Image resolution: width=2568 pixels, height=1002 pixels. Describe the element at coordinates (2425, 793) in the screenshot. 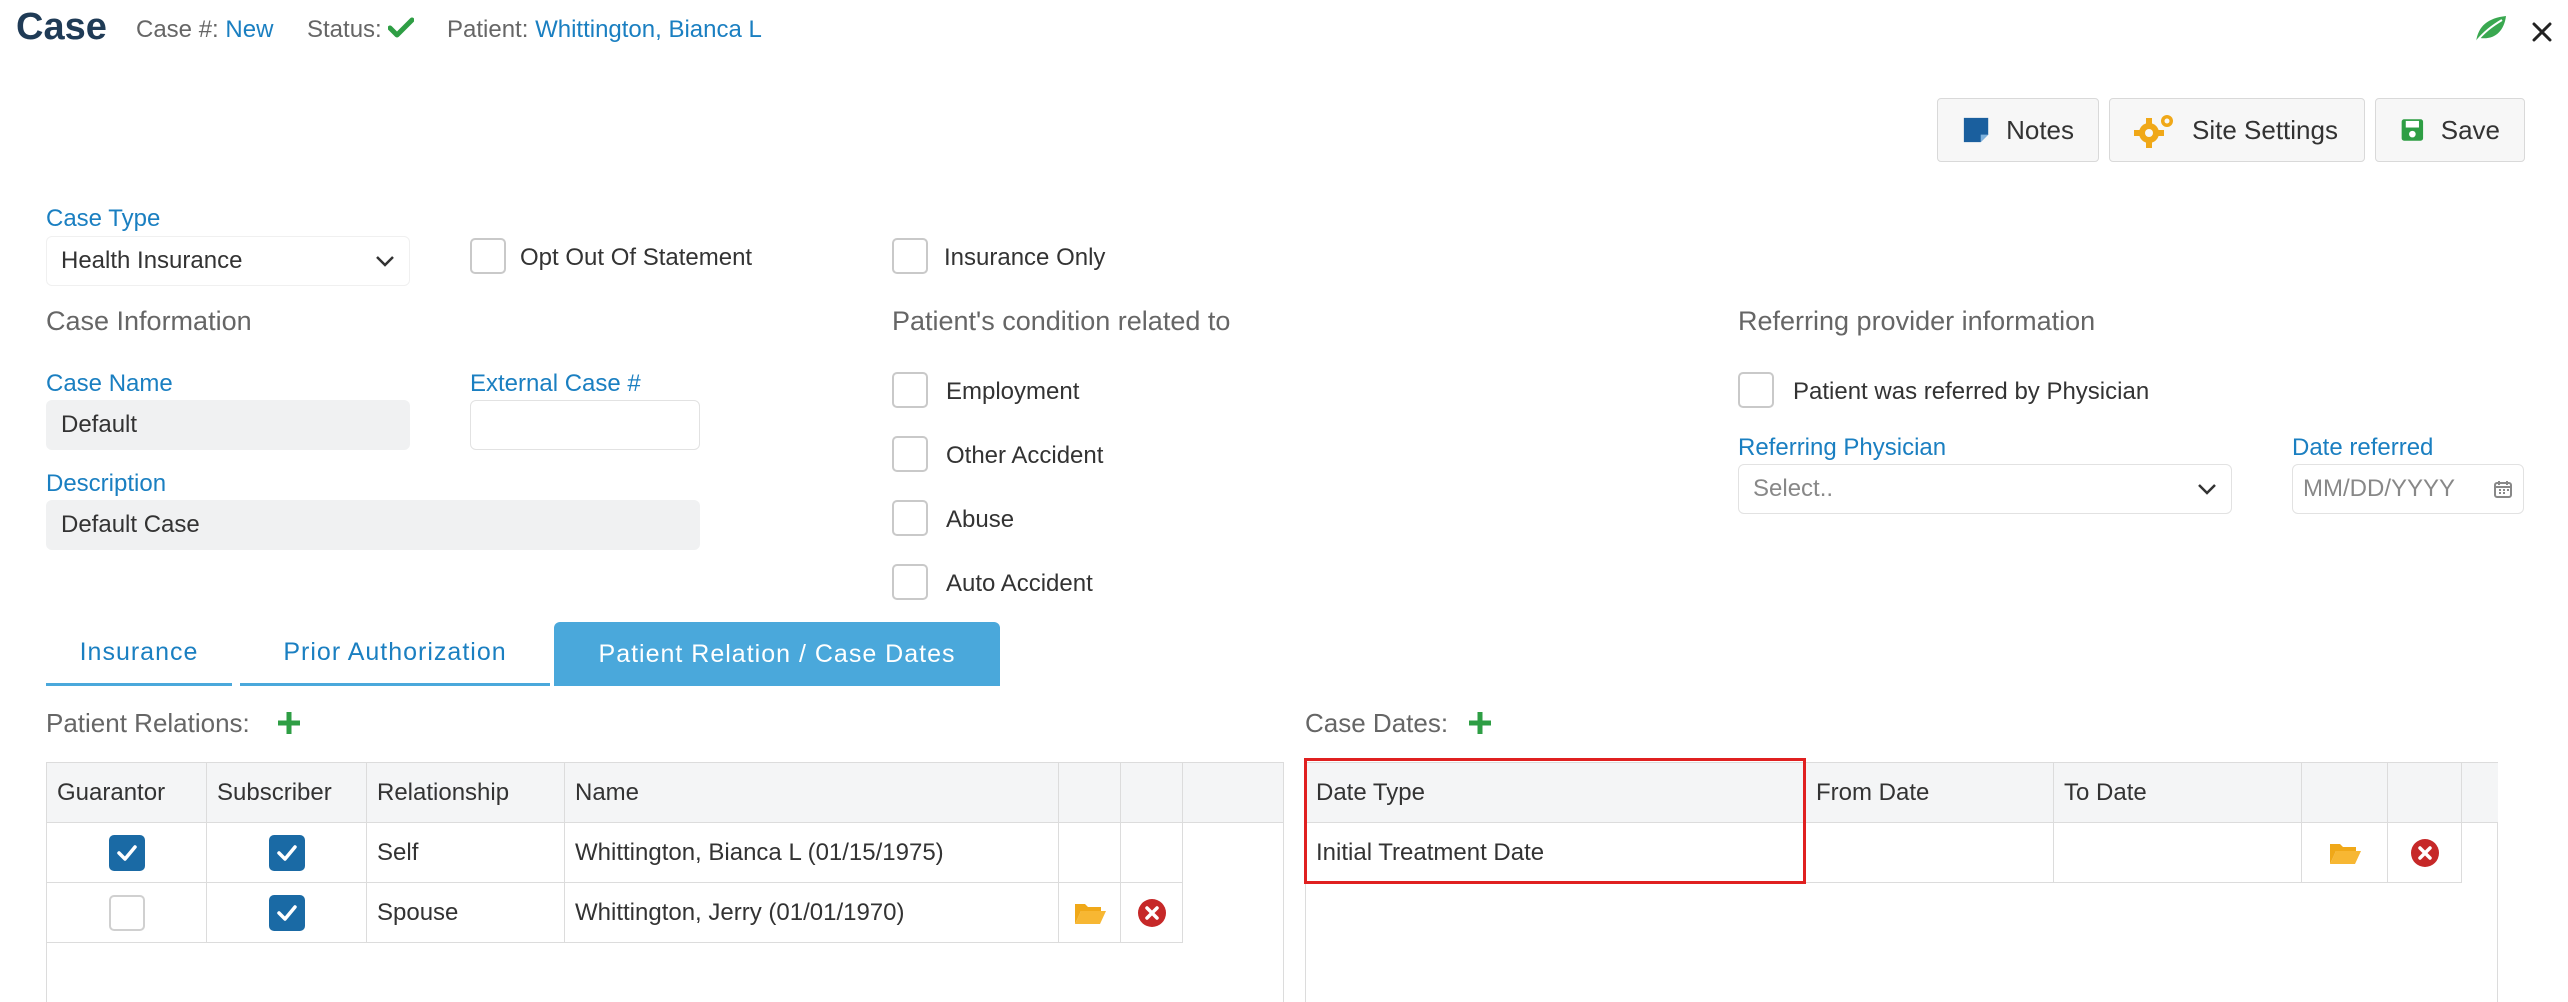

I see `column-delete` at that location.